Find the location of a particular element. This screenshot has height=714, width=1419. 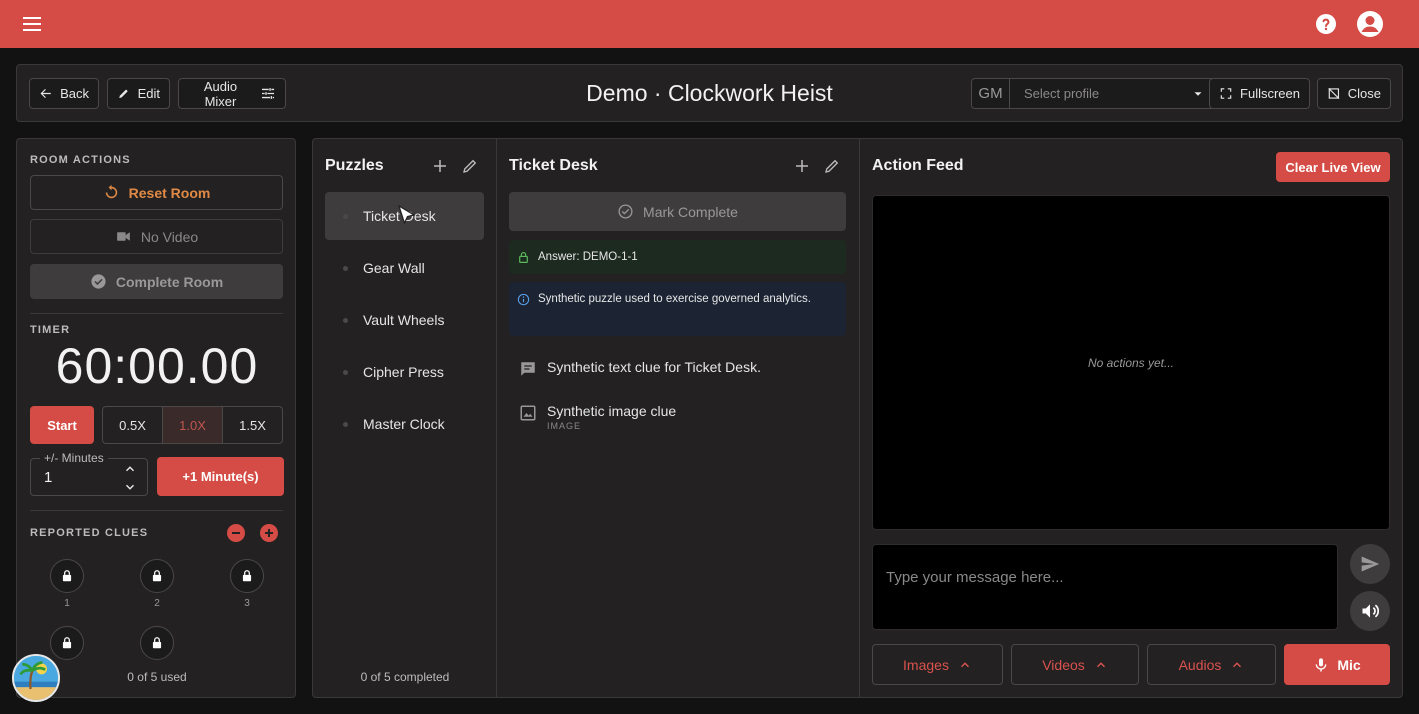

start-button: Start is located at coordinates (62, 425).